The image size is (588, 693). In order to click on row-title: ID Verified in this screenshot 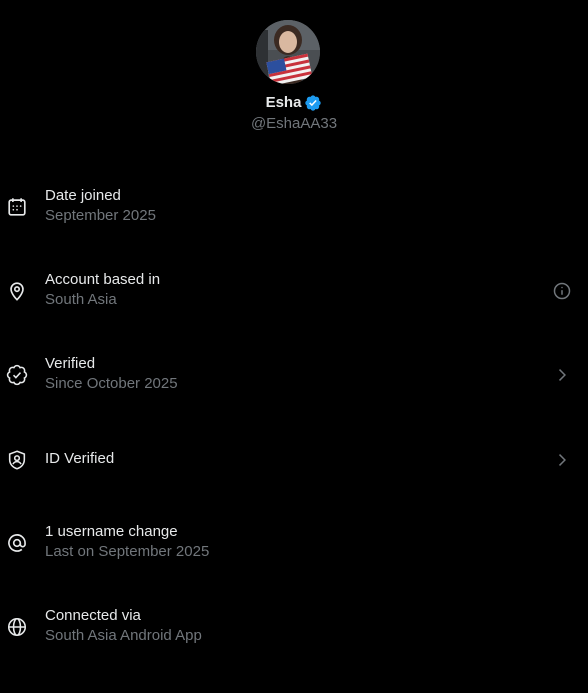, I will do `click(80, 458)`.